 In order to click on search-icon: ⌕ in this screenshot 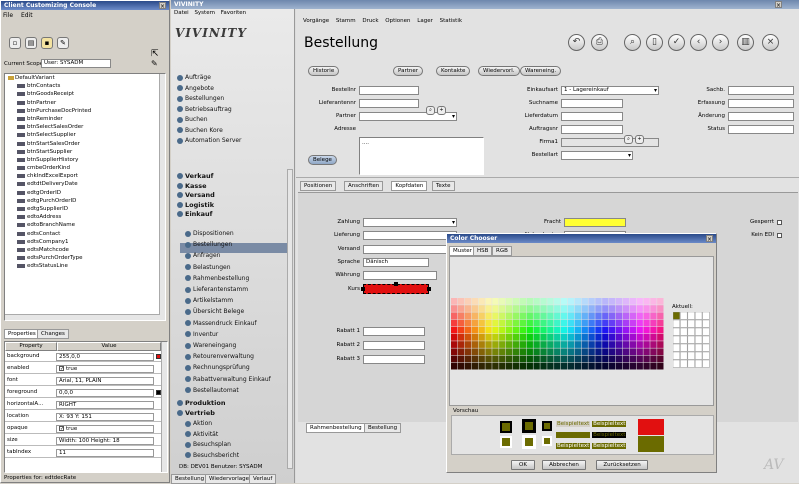, I will do `click(632, 42)`.